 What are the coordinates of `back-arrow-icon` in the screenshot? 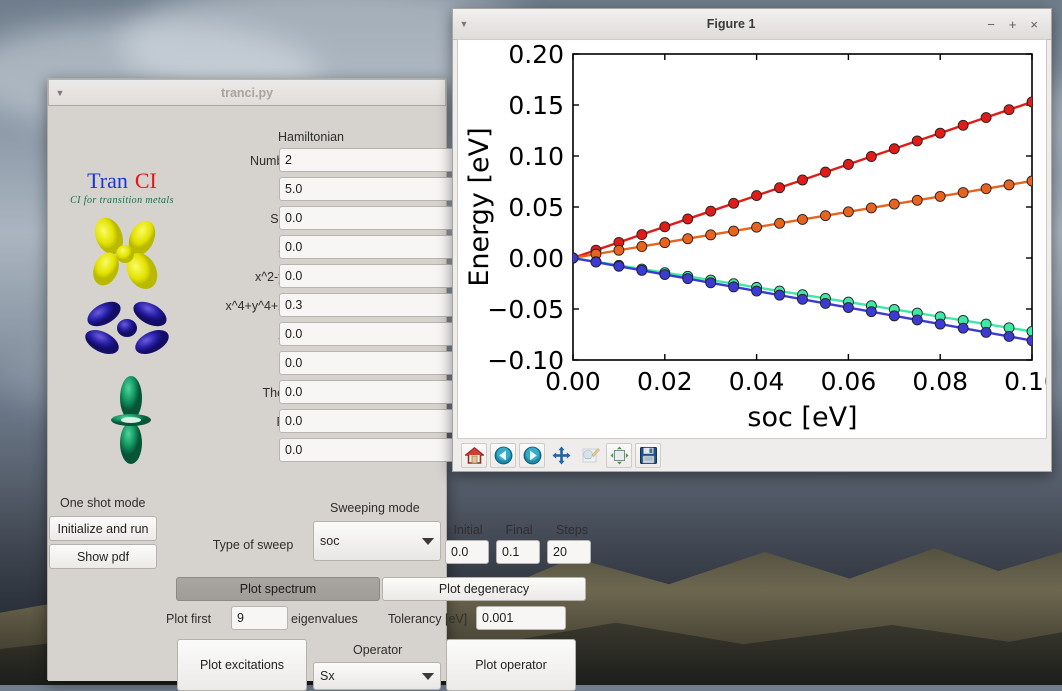 It's located at (503, 455).